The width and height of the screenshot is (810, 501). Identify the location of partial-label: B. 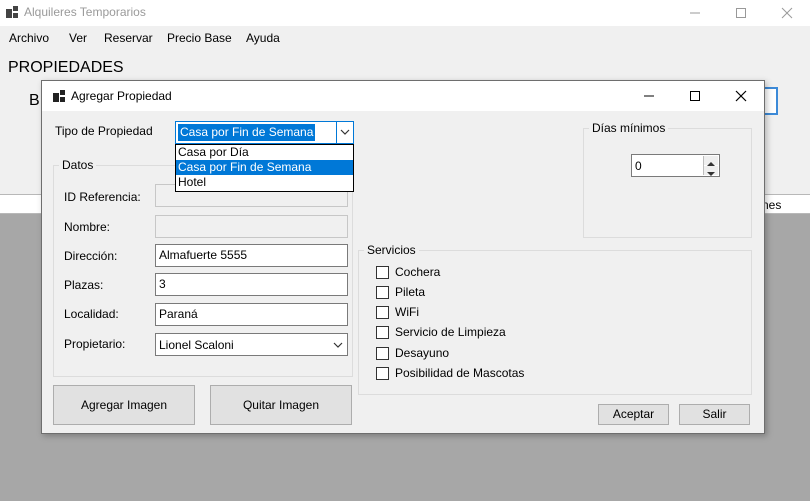
(34, 100).